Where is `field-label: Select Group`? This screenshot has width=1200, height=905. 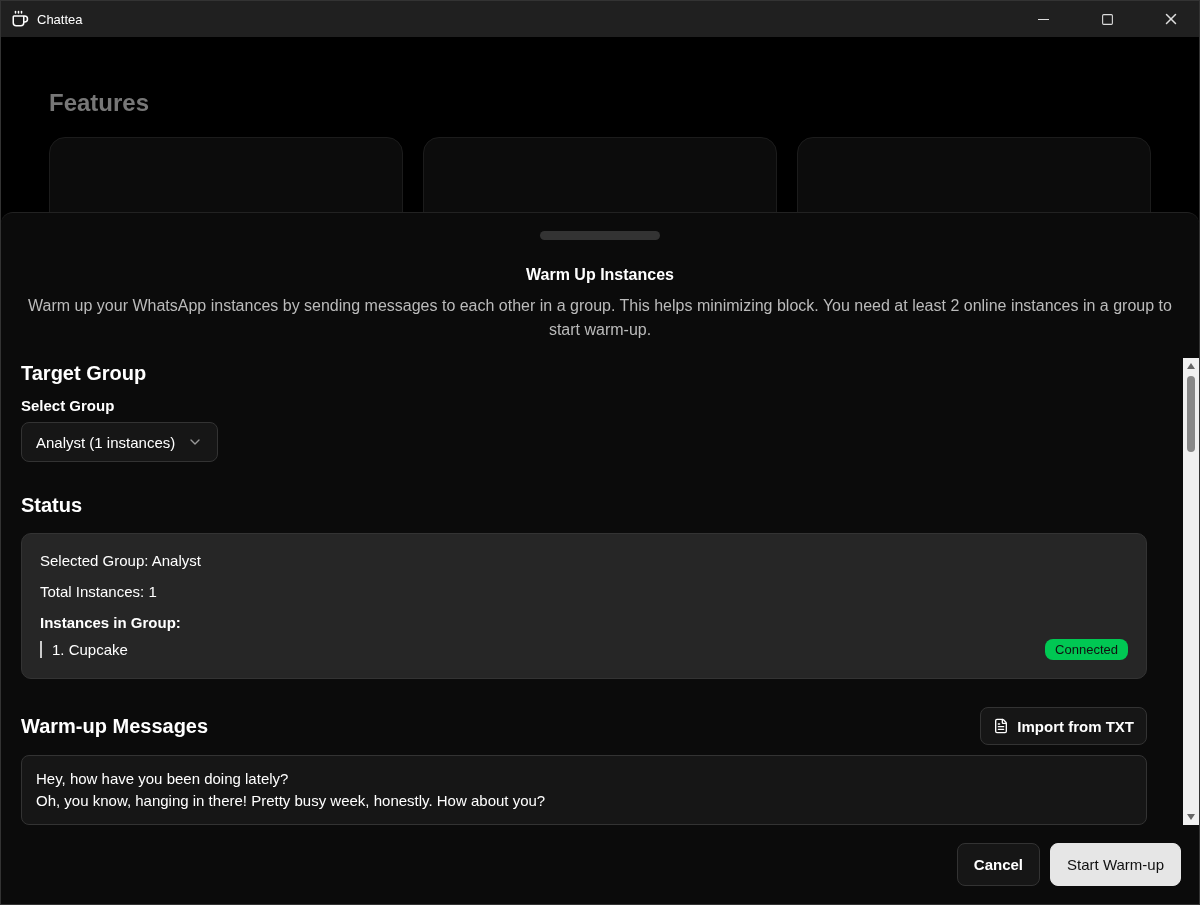 field-label: Select Group is located at coordinates (68, 405).